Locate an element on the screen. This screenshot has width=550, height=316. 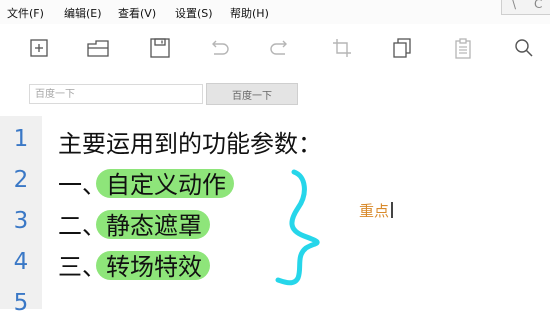
text-line: 一、自定义动作 is located at coordinates (146, 182).